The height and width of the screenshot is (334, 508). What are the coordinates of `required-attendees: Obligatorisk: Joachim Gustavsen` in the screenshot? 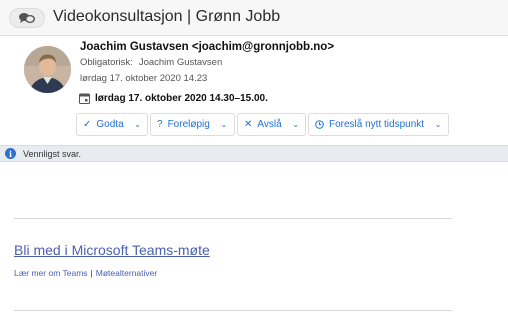 It's located at (151, 62).